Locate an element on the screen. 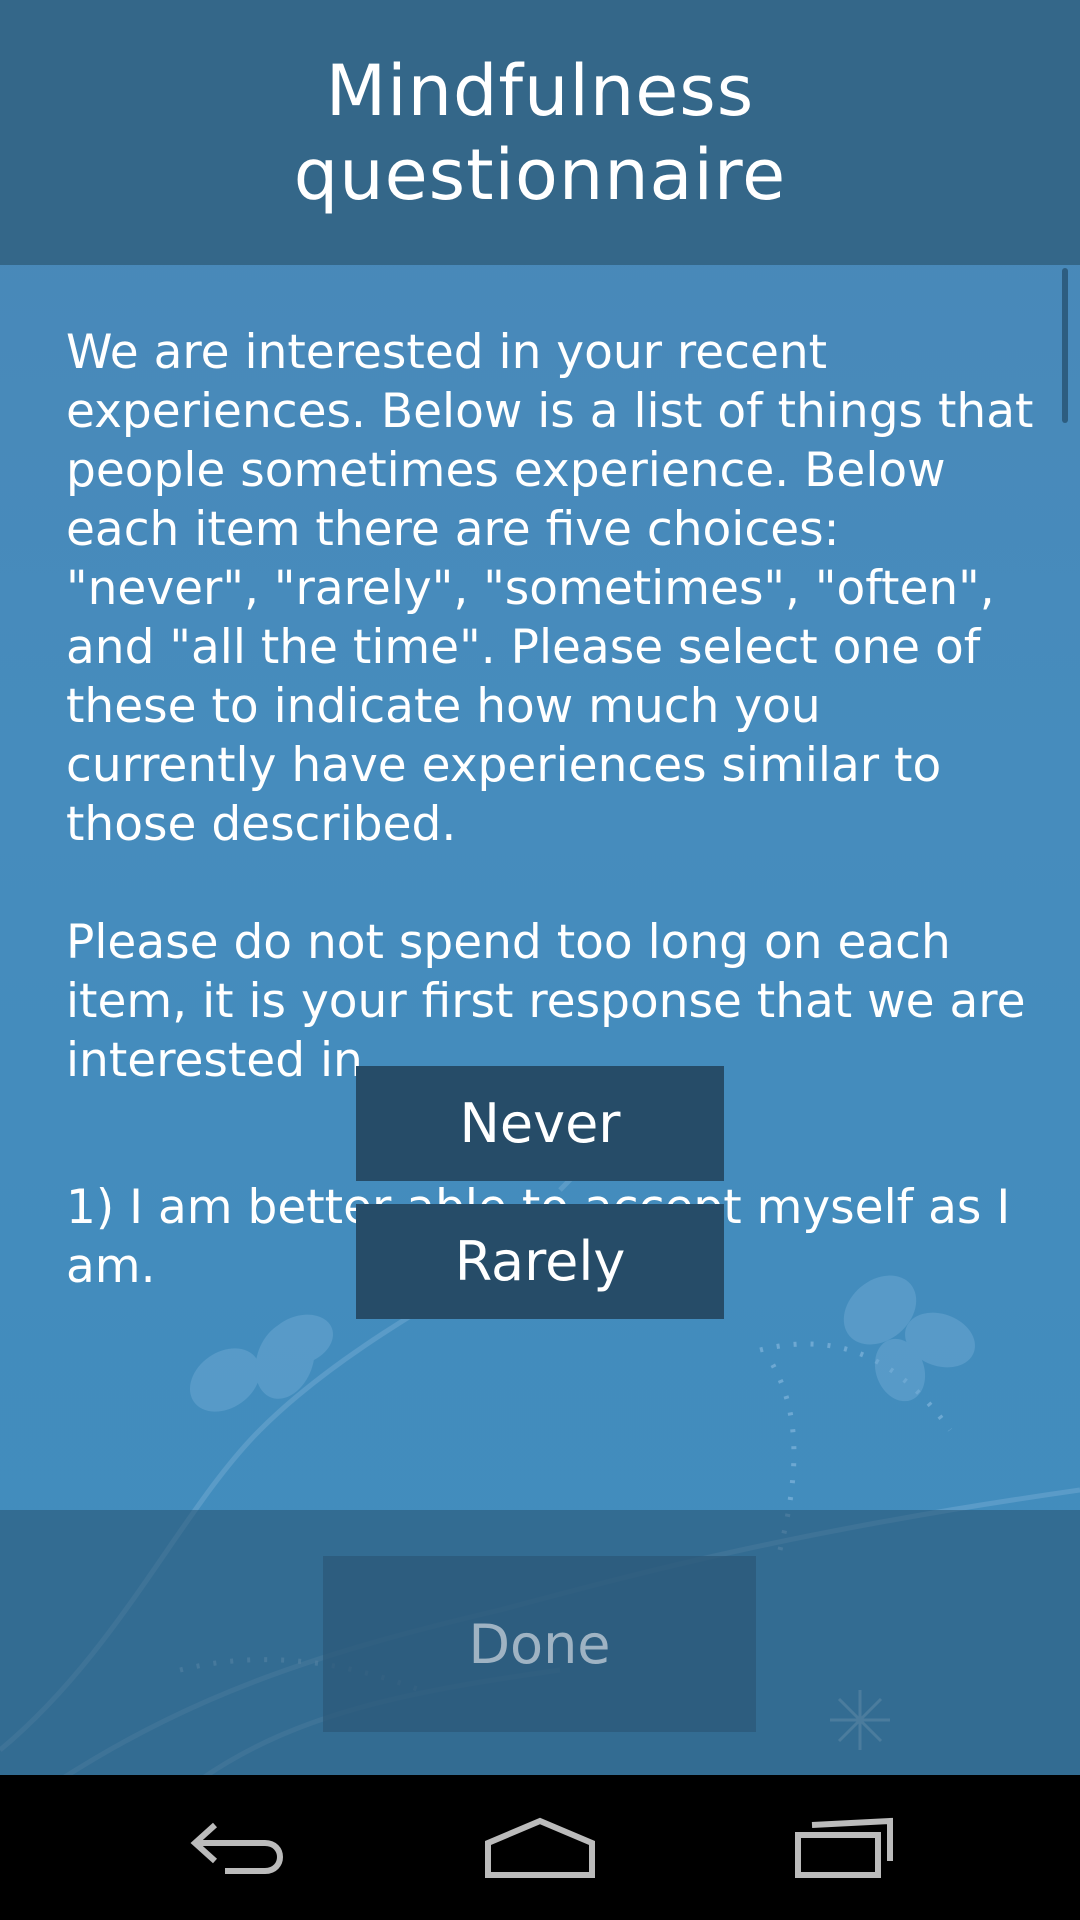  answer-rarely-button: Rarely is located at coordinates (540, 1261).